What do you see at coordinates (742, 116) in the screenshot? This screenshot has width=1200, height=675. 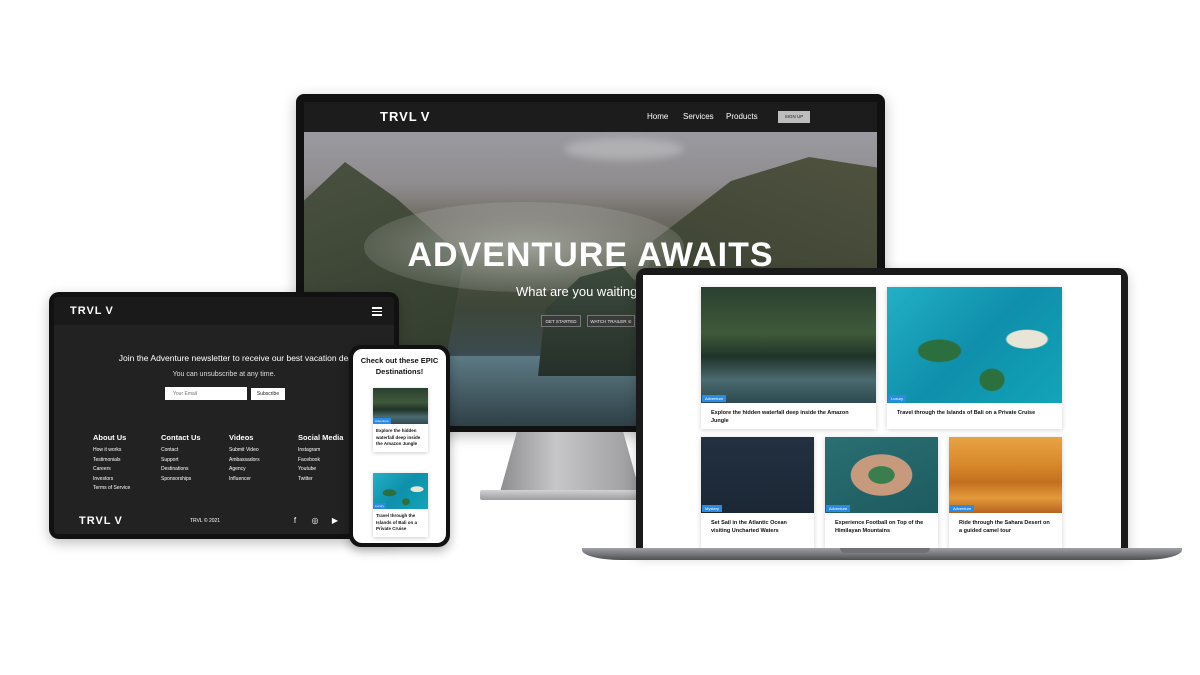 I see `nav-link-products: Products` at bounding box center [742, 116].